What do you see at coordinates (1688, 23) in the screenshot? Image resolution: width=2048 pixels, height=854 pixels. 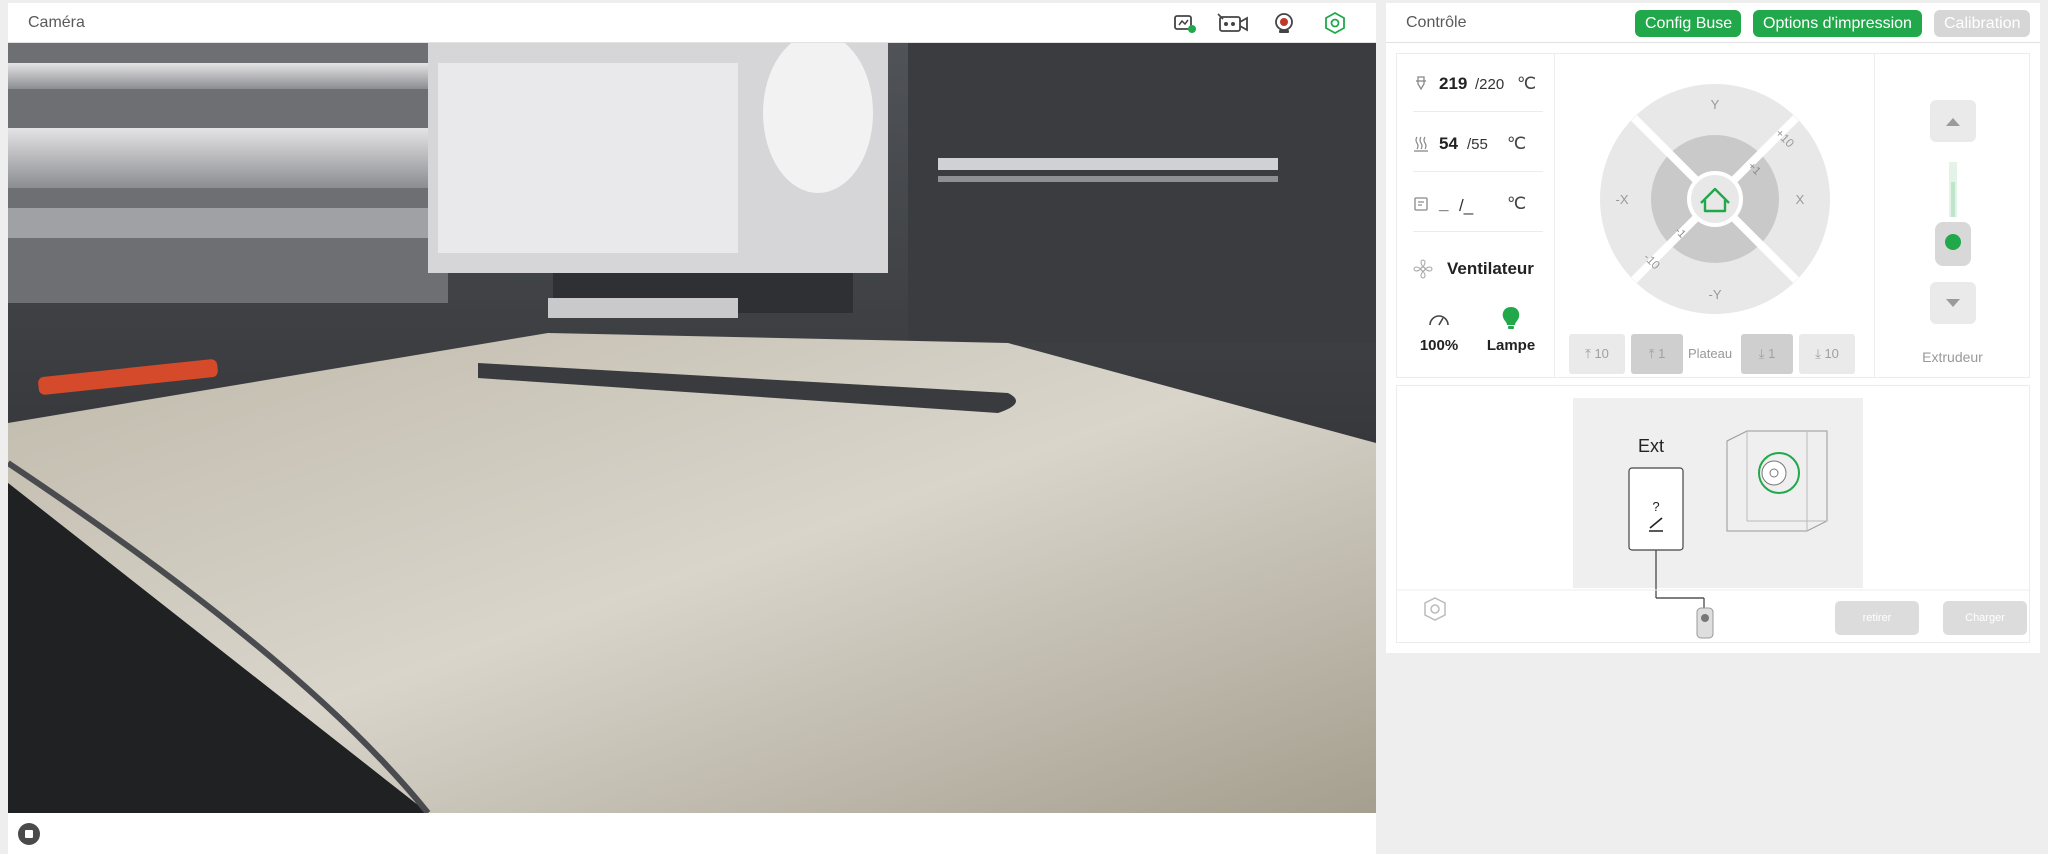 I see `nozzle-config-button: Config Buse` at bounding box center [1688, 23].